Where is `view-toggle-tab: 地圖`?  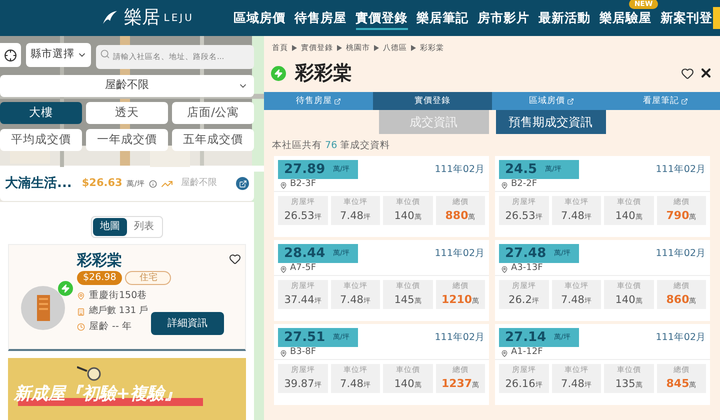
view-toggle-tab: 地圖 is located at coordinates (110, 227).